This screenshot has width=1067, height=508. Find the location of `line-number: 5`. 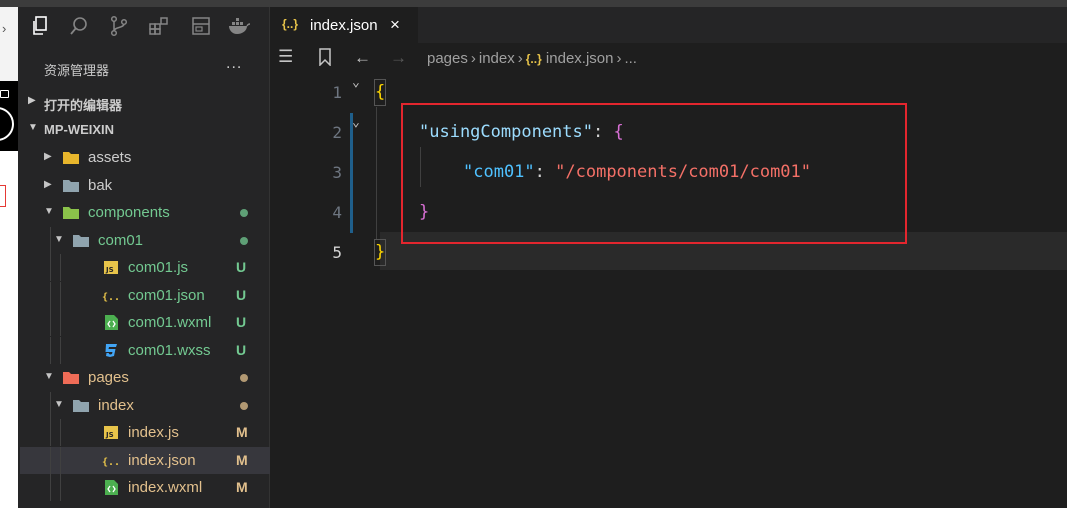

line-number: 5 is located at coordinates (337, 252).